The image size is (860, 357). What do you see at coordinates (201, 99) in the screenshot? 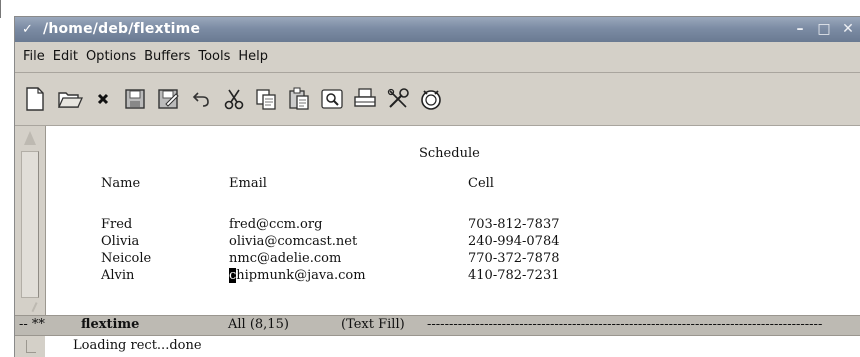
I see `undo-icon` at bounding box center [201, 99].